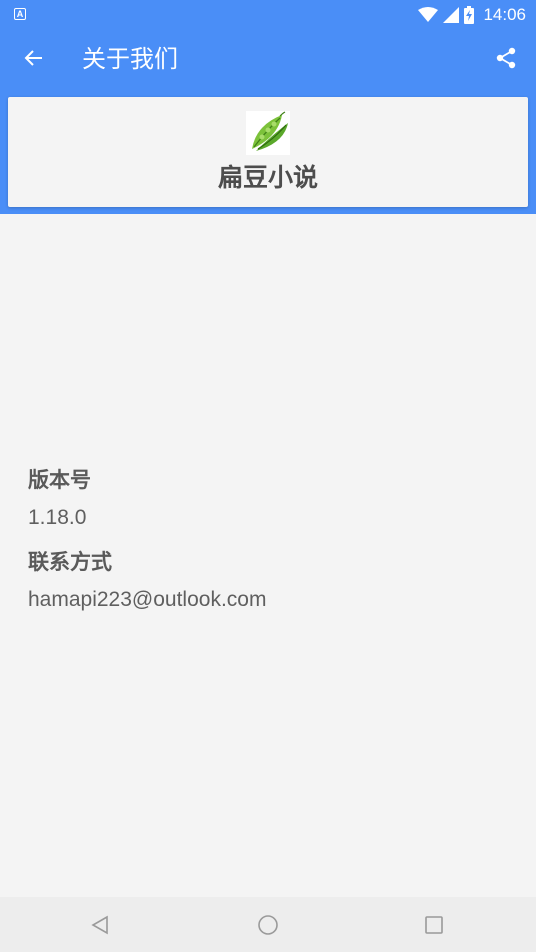  I want to click on signal-icon, so click(451, 15).